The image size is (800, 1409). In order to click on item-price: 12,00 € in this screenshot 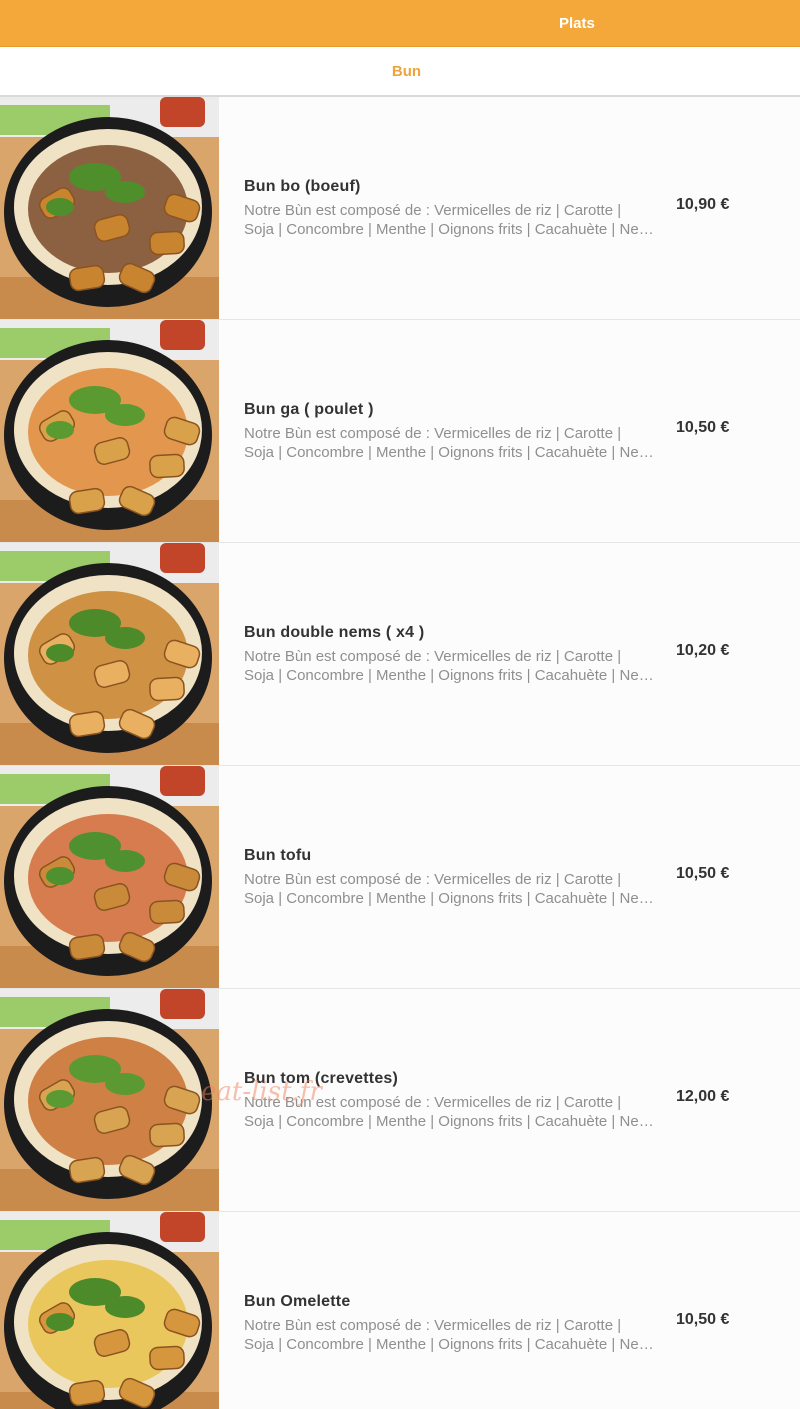, I will do `click(703, 1096)`.